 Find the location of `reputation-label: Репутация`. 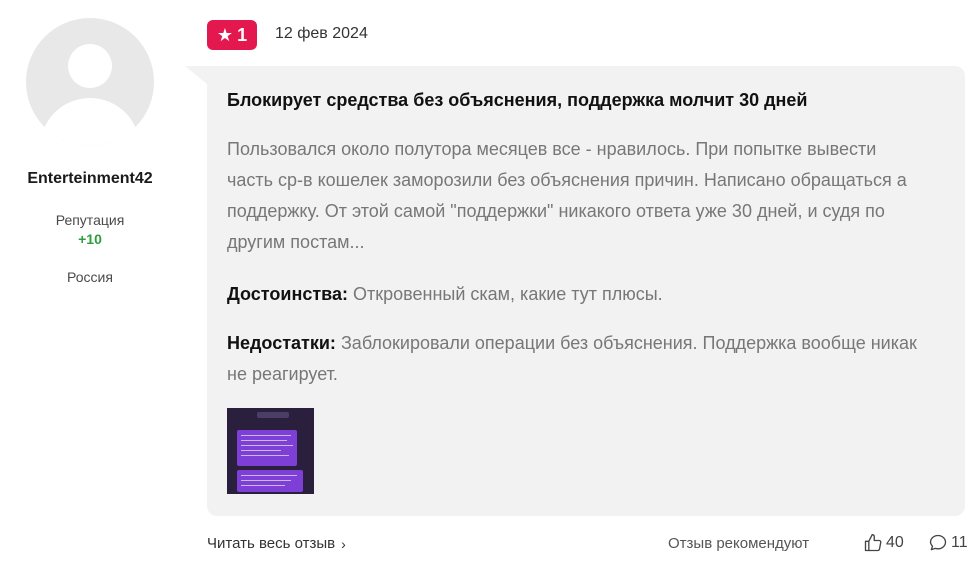

reputation-label: Репутация is located at coordinates (90, 220).